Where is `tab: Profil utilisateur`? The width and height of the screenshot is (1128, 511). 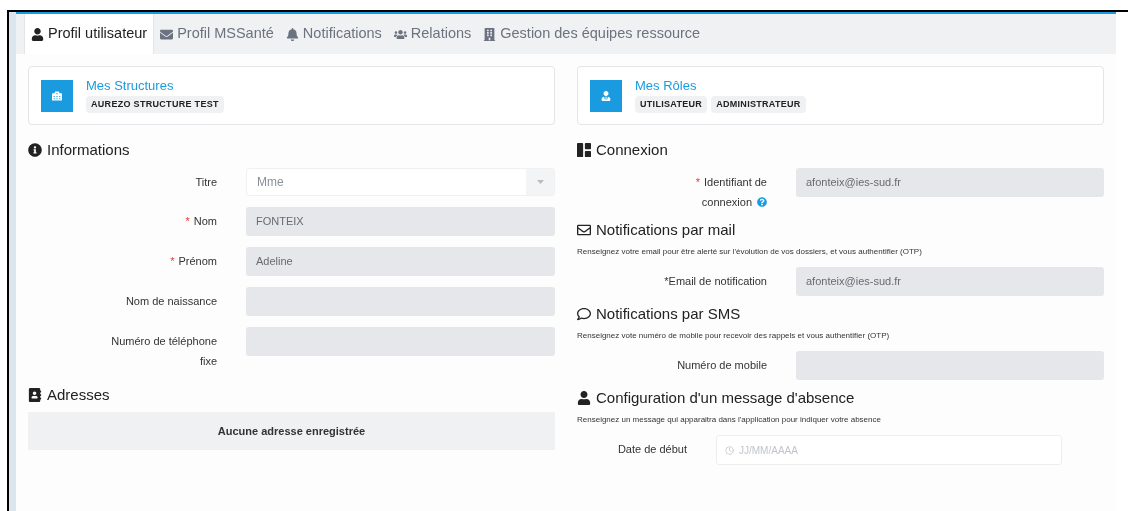 tab: Profil utilisateur is located at coordinates (89, 34).